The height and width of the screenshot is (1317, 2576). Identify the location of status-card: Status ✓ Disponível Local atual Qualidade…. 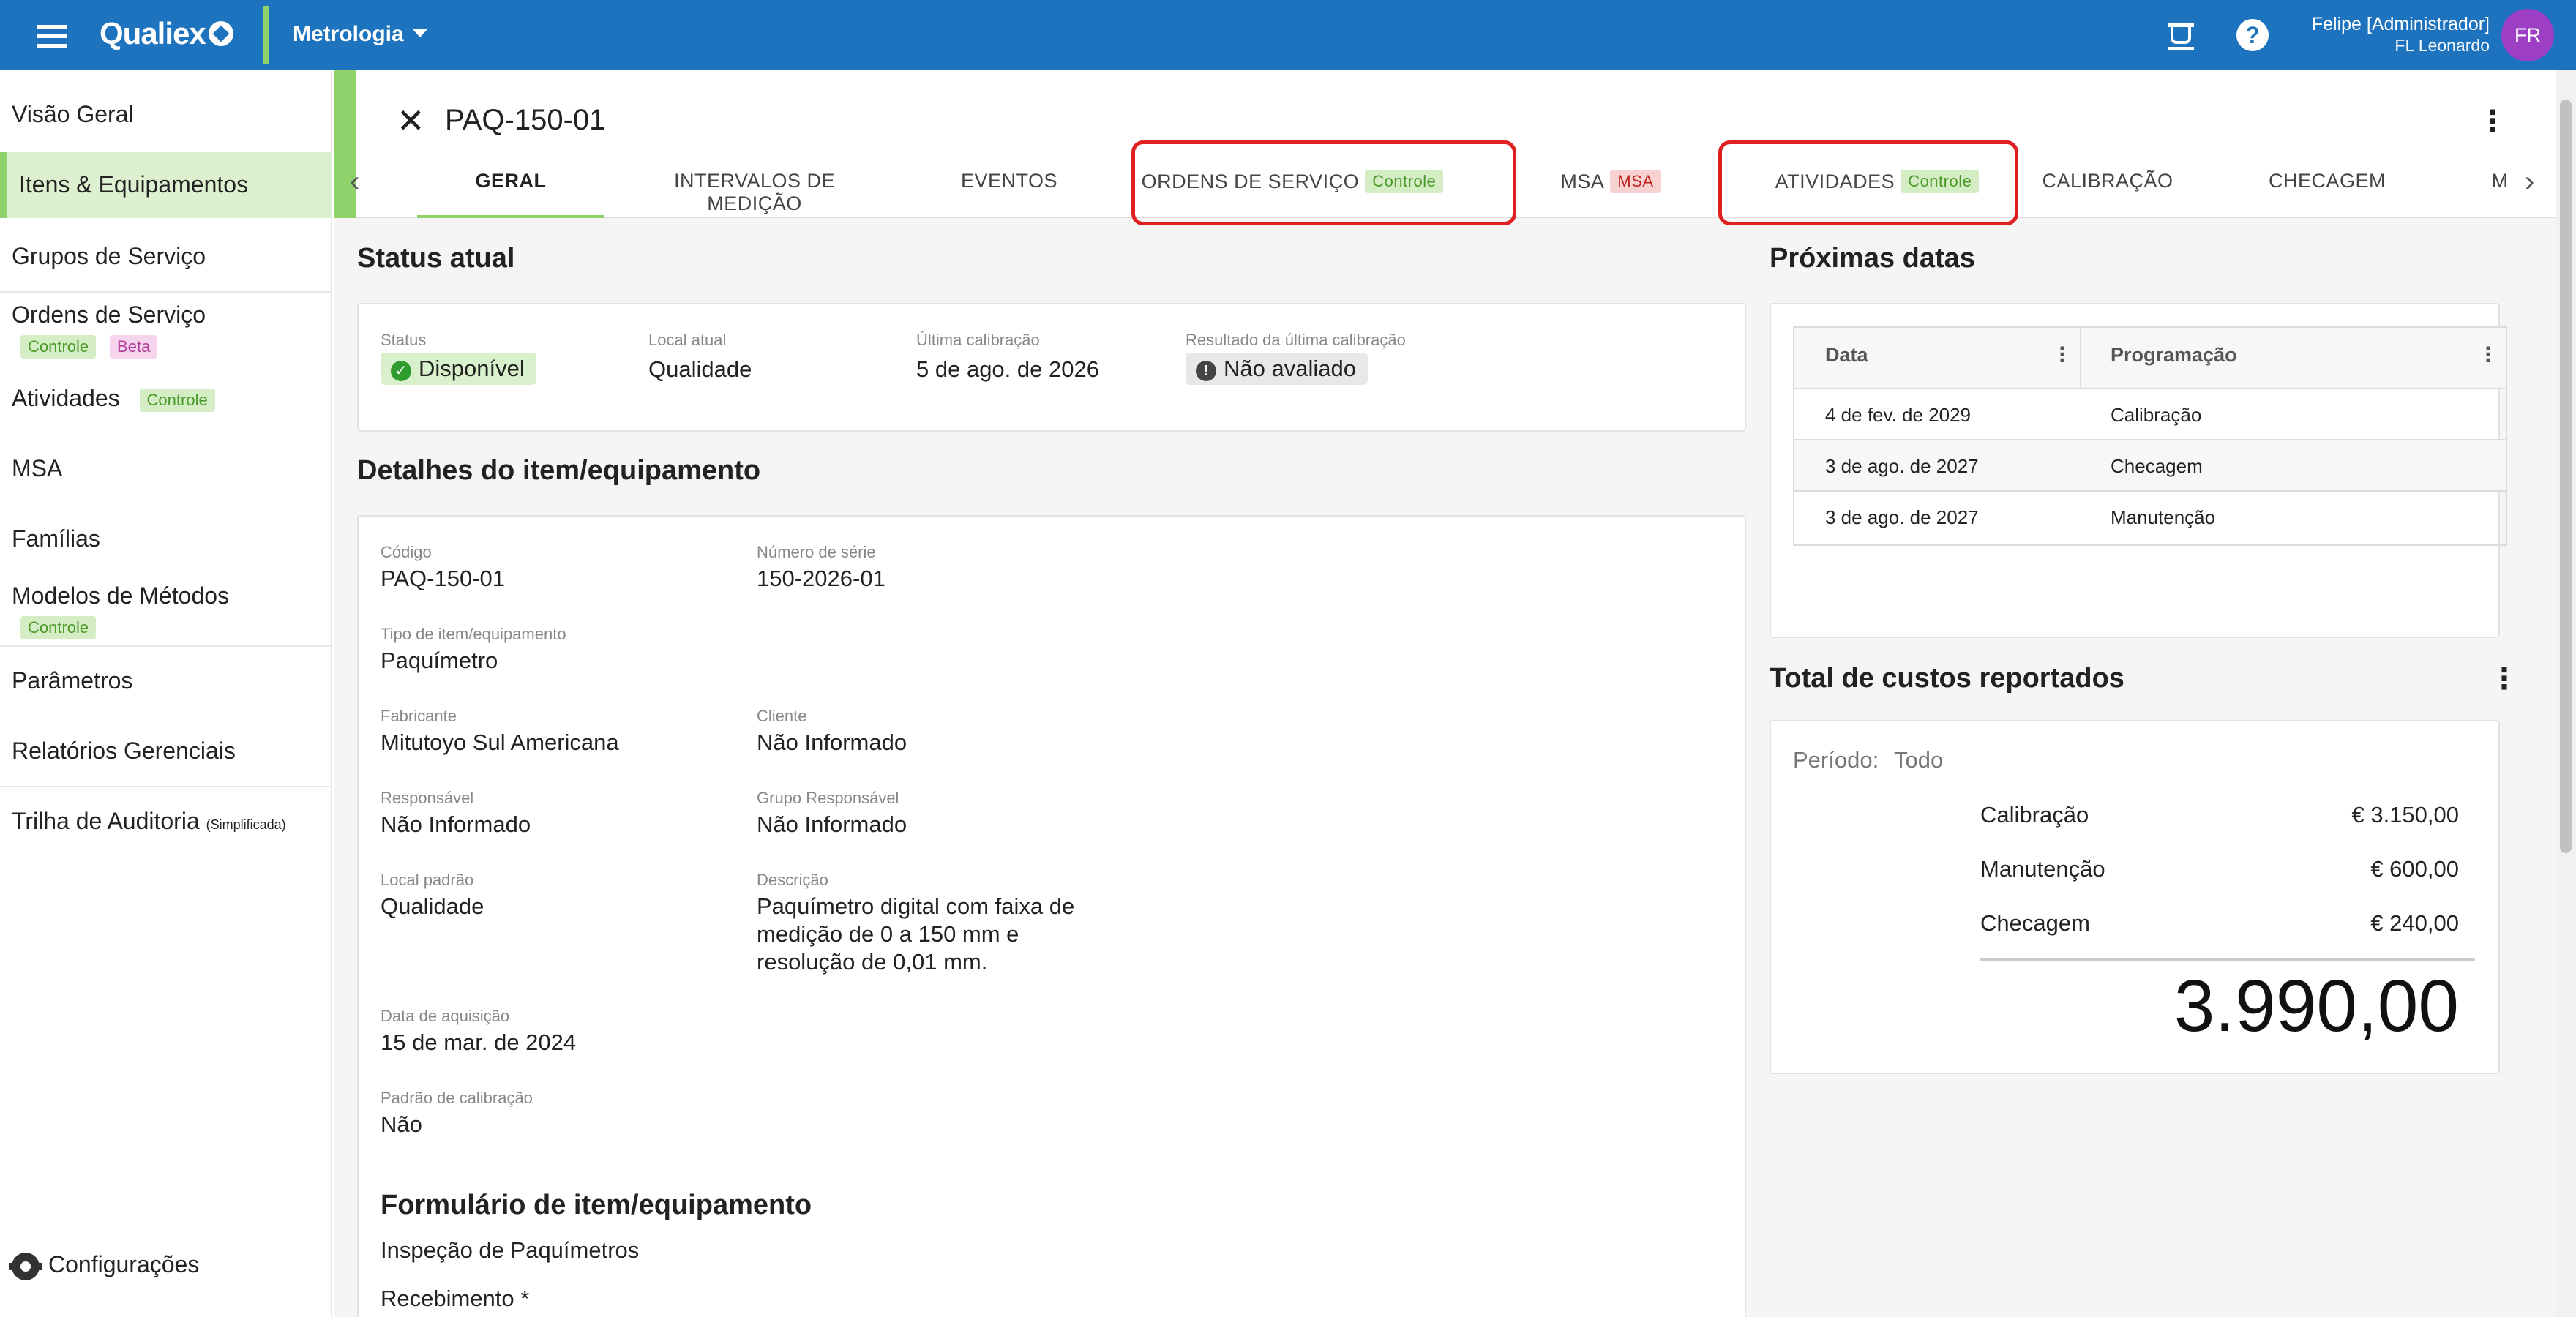
(1051, 367).